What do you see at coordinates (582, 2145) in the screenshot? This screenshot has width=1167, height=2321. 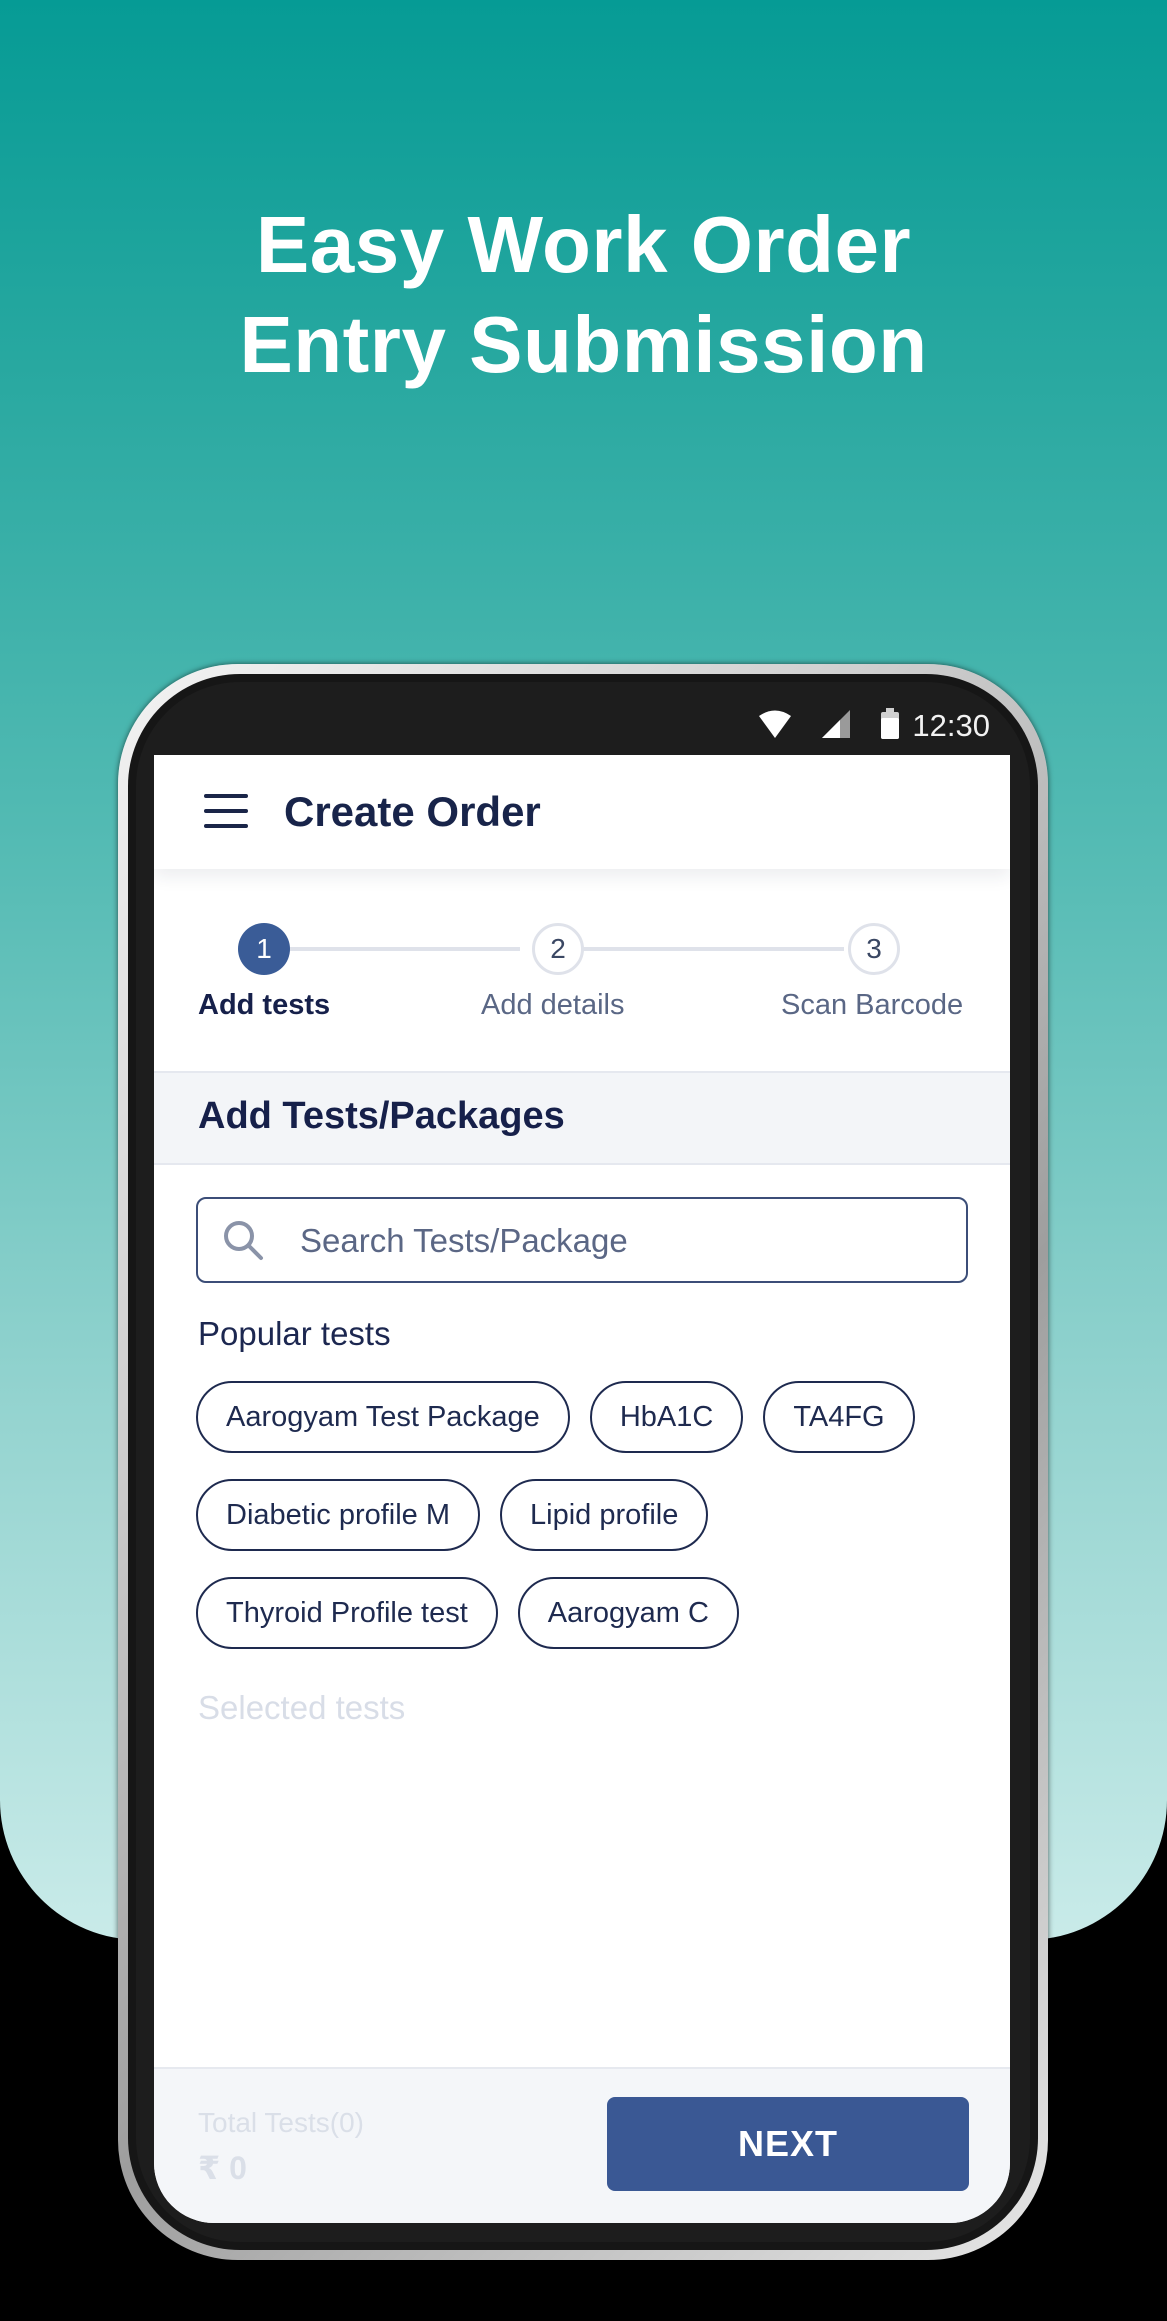 I see `order-footer: Total Tests(0) ₹ 0 NEXT` at bounding box center [582, 2145].